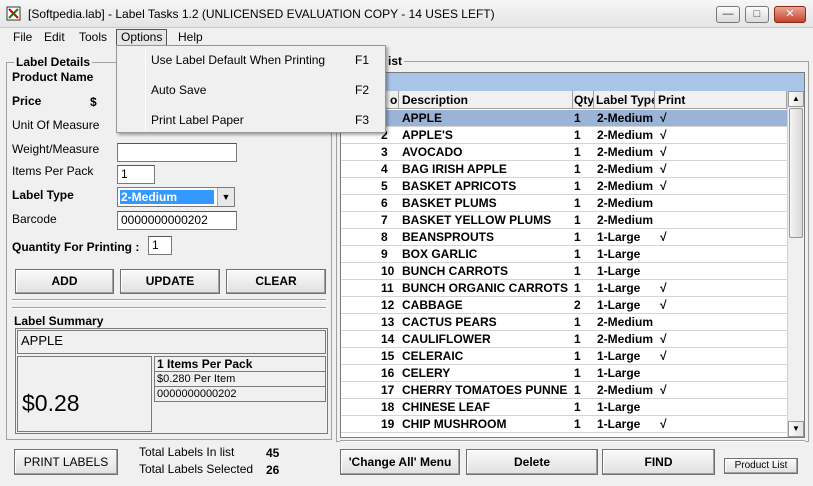  Describe the element at coordinates (564, 339) in the screenshot. I see `table-row: 14 CAULIFLOWER 1 2-Medium √` at that location.